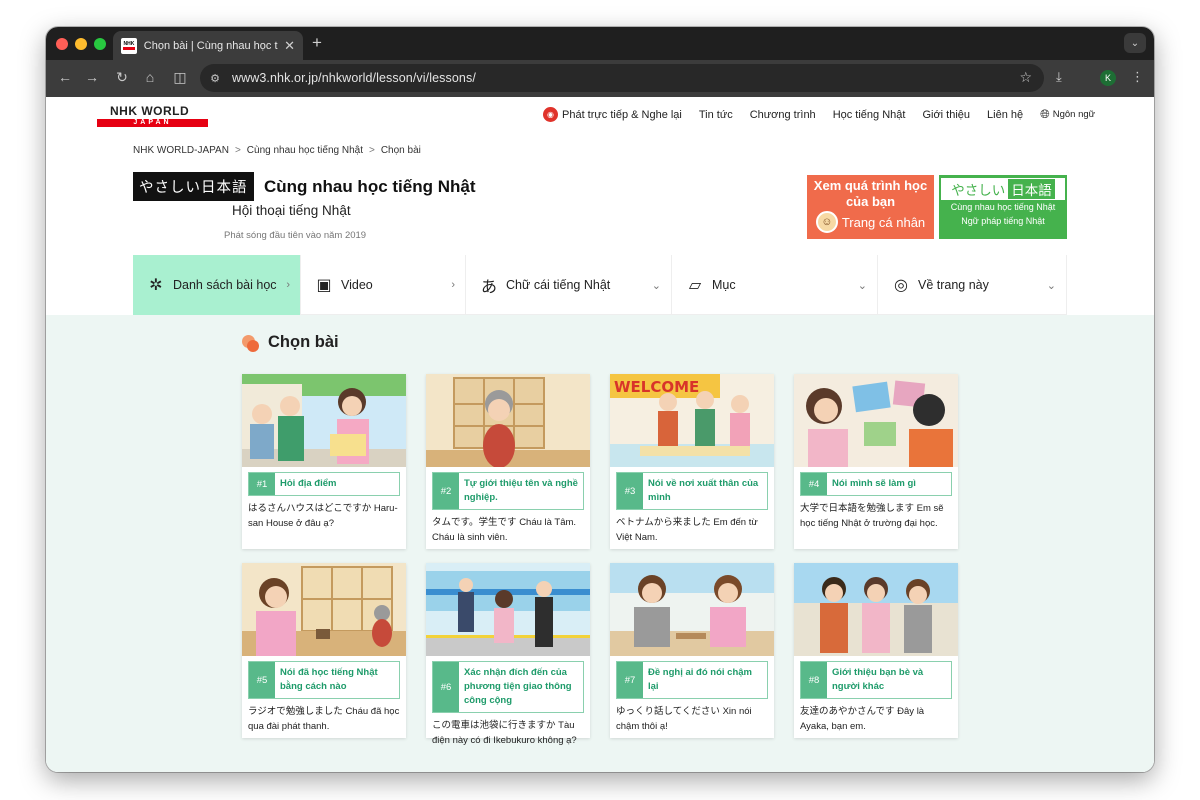  Describe the element at coordinates (180, 77) in the screenshot. I see `sidebar-icon: ◫` at that location.